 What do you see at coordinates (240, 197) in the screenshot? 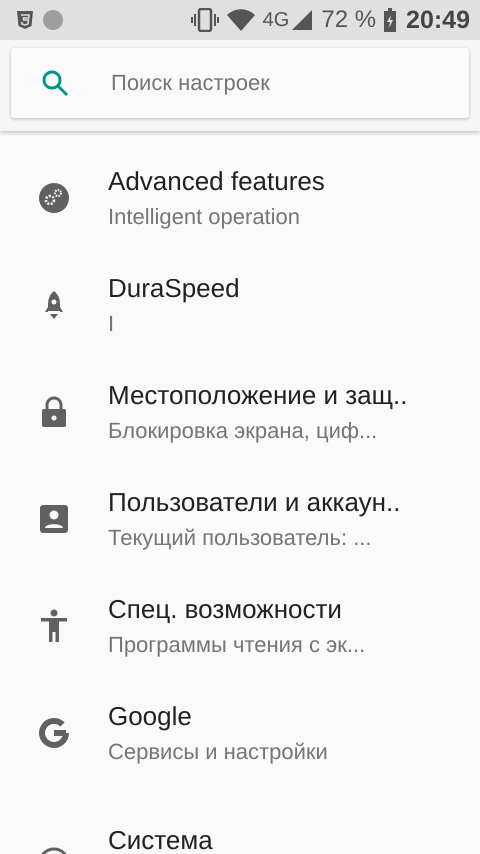
I see `settings-item: Advanced features Intelligent operation` at bounding box center [240, 197].